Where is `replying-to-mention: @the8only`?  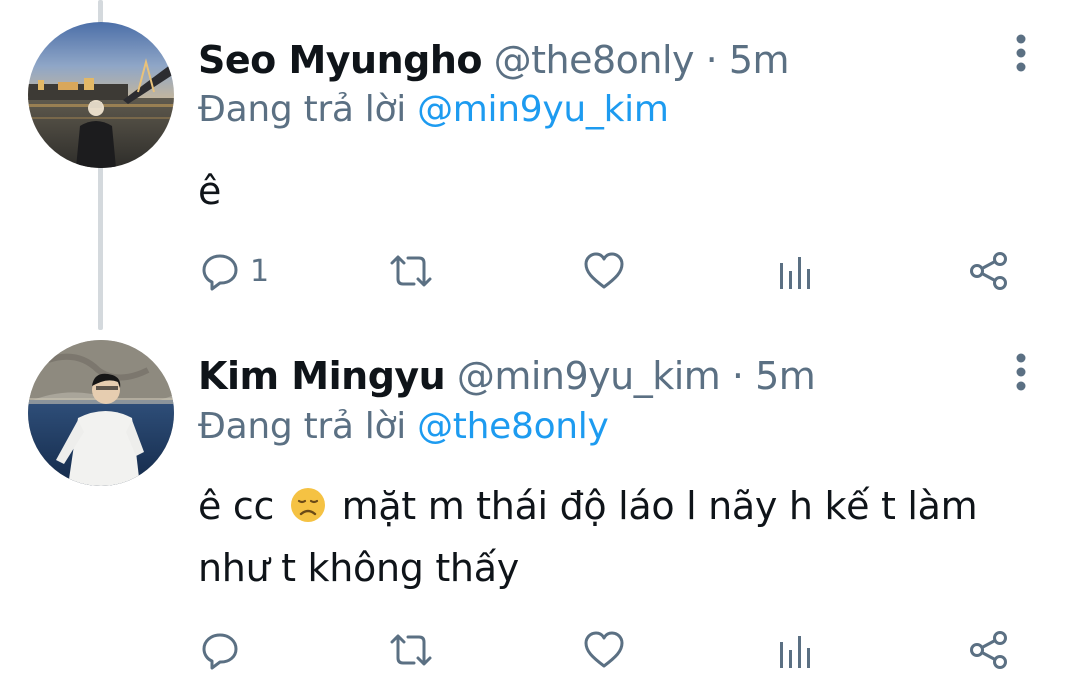 replying-to-mention: @the8only is located at coordinates (513, 426).